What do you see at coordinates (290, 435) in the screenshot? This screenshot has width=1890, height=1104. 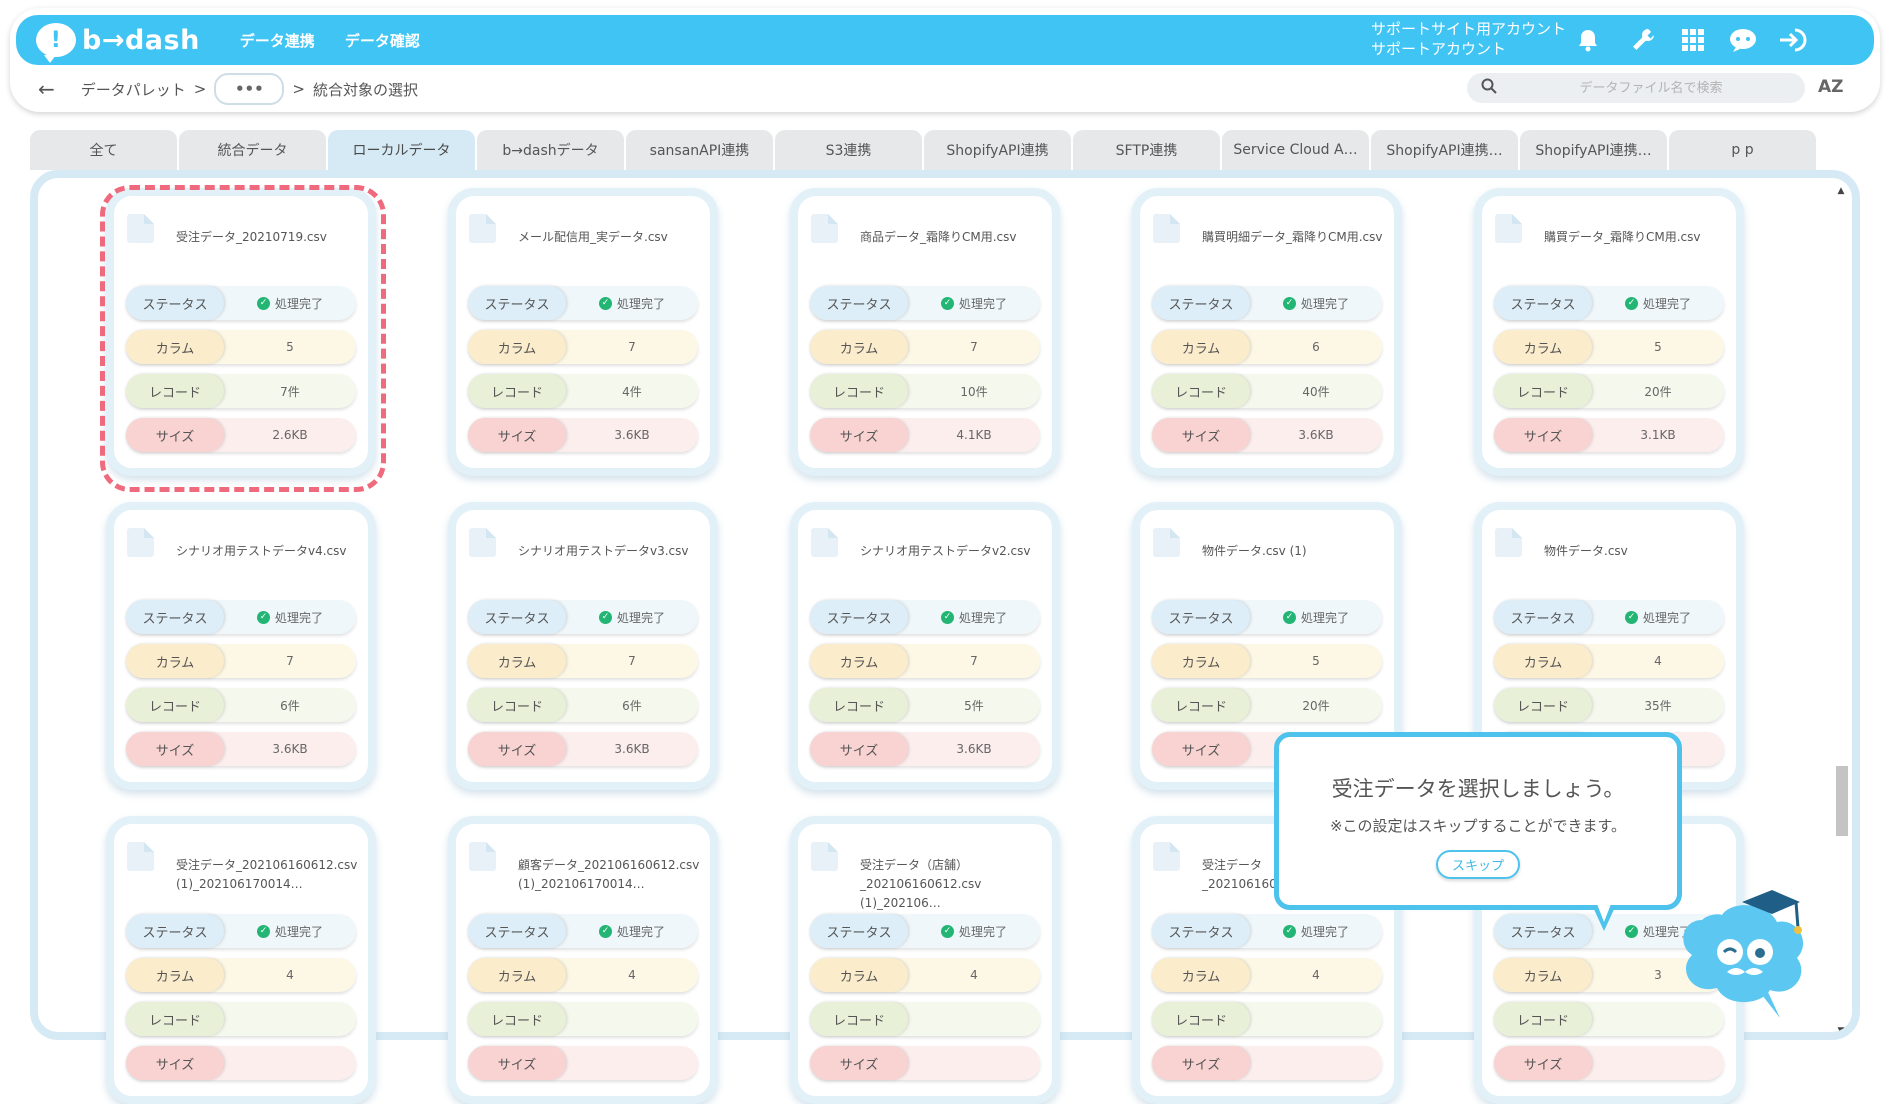 I see `size-value: 2.6KB` at bounding box center [290, 435].